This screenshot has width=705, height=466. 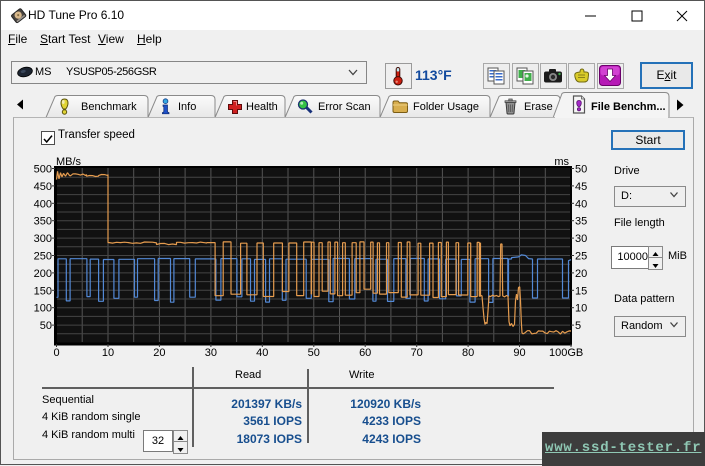 What do you see at coordinates (519, 353) in the screenshot?
I see `svg-text: 90` at bounding box center [519, 353].